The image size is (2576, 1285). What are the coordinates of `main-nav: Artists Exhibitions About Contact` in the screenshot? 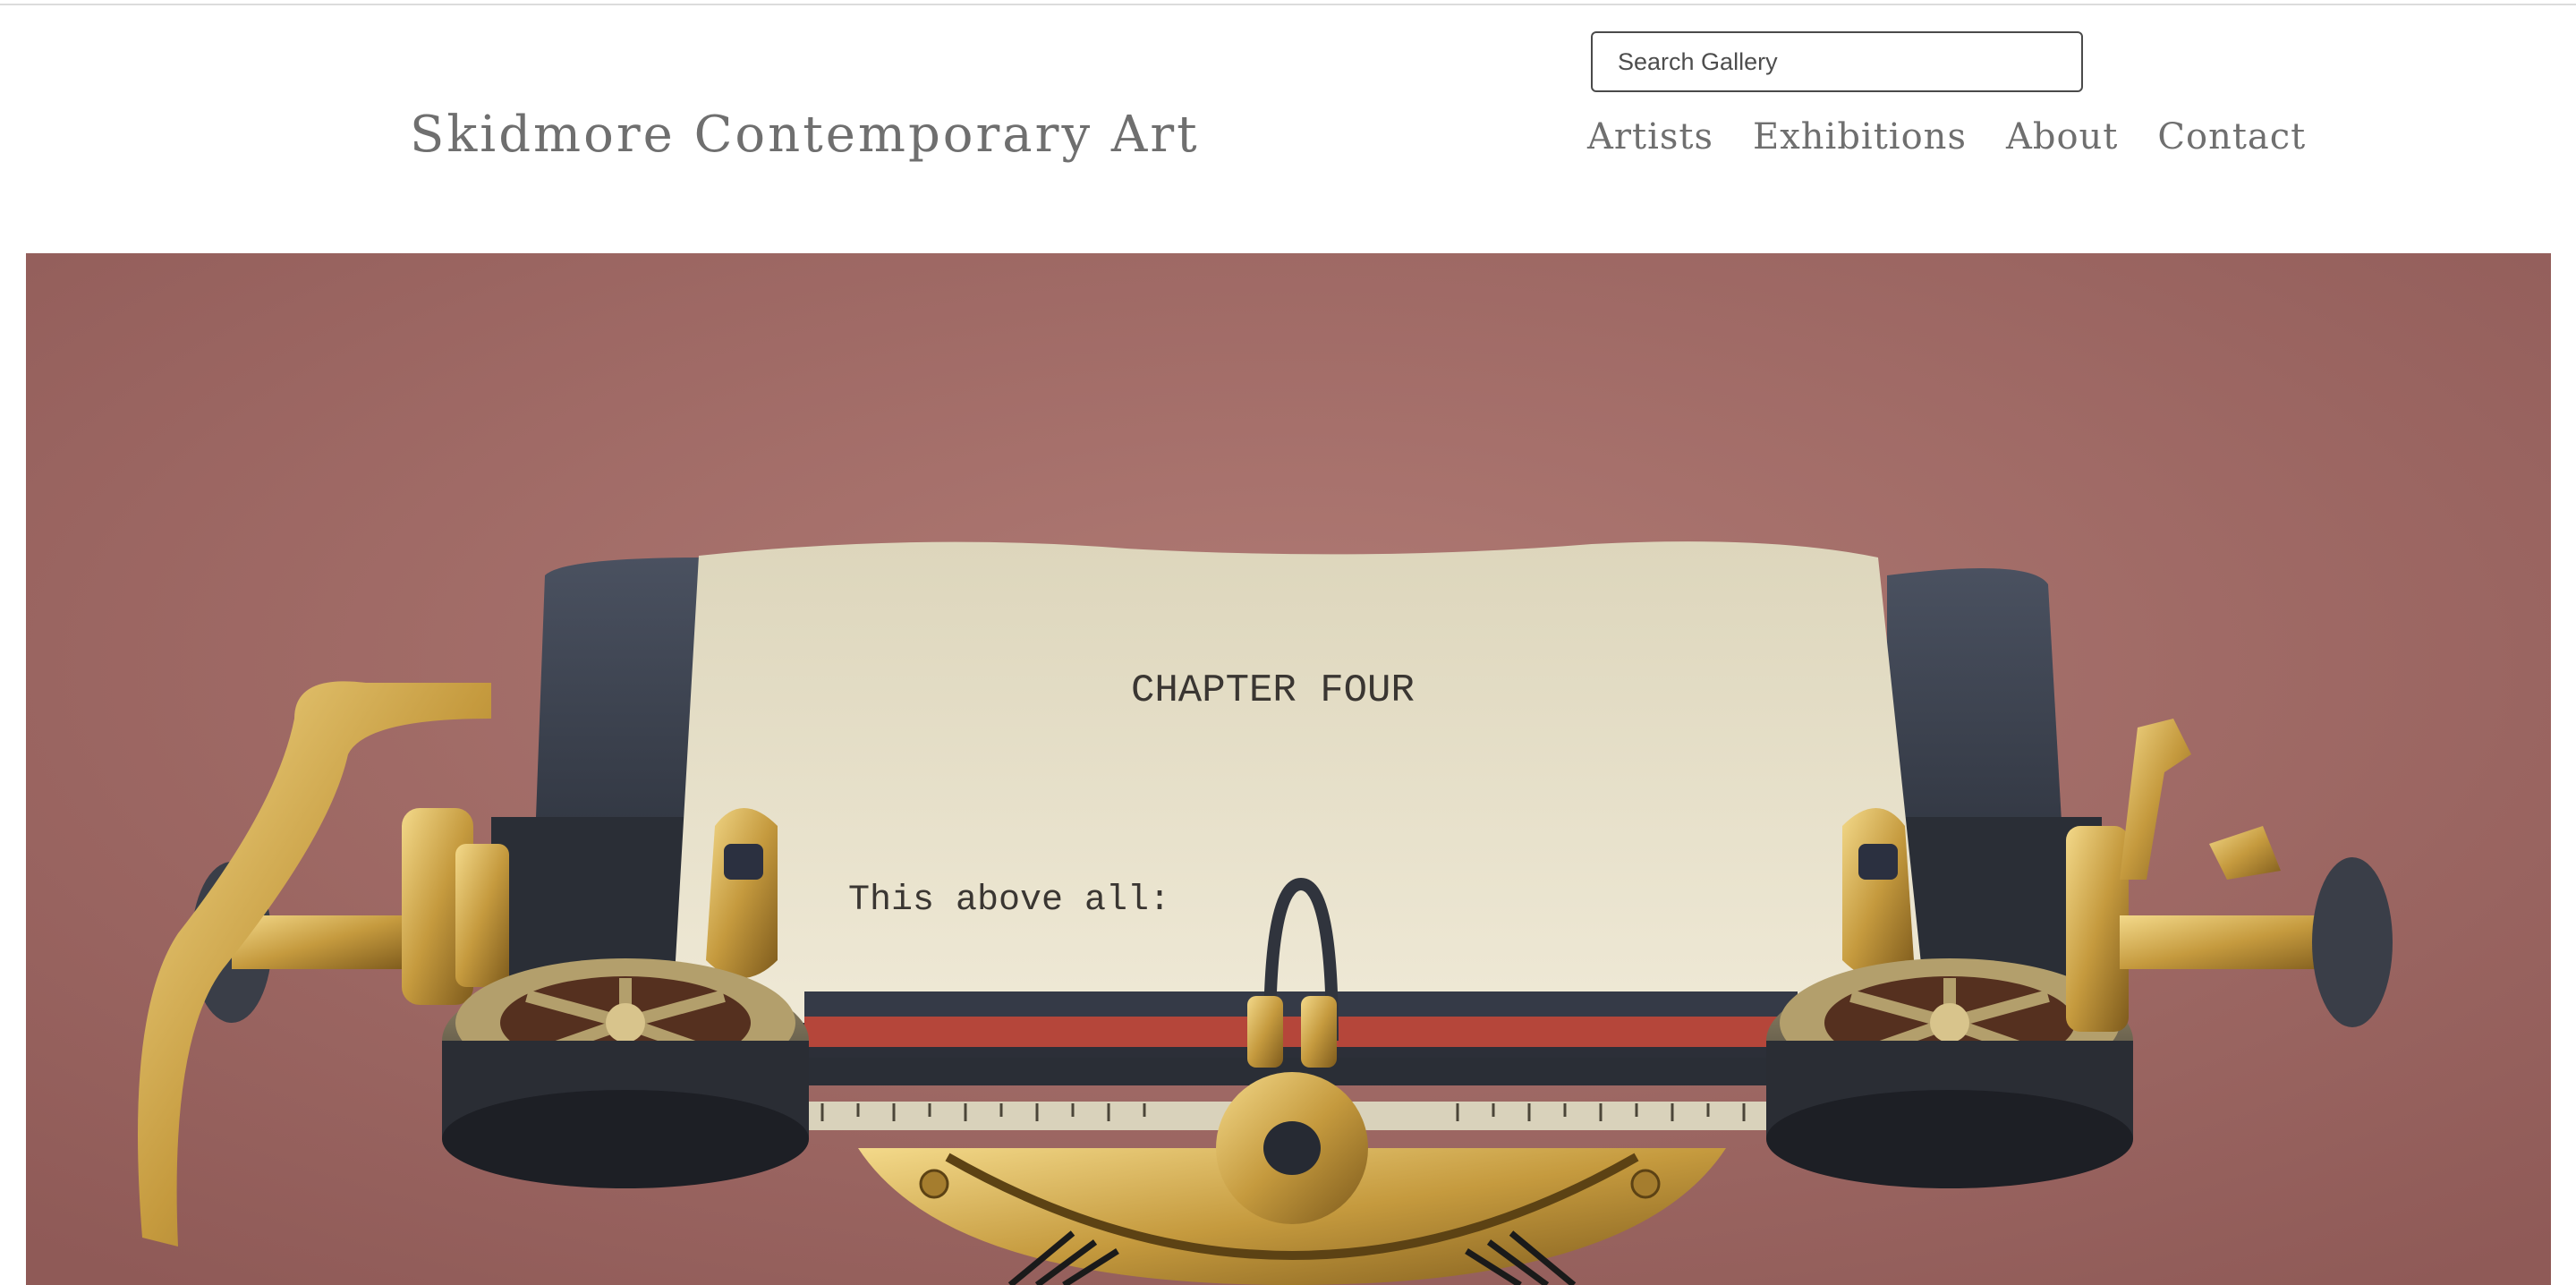 It's located at (1947, 136).